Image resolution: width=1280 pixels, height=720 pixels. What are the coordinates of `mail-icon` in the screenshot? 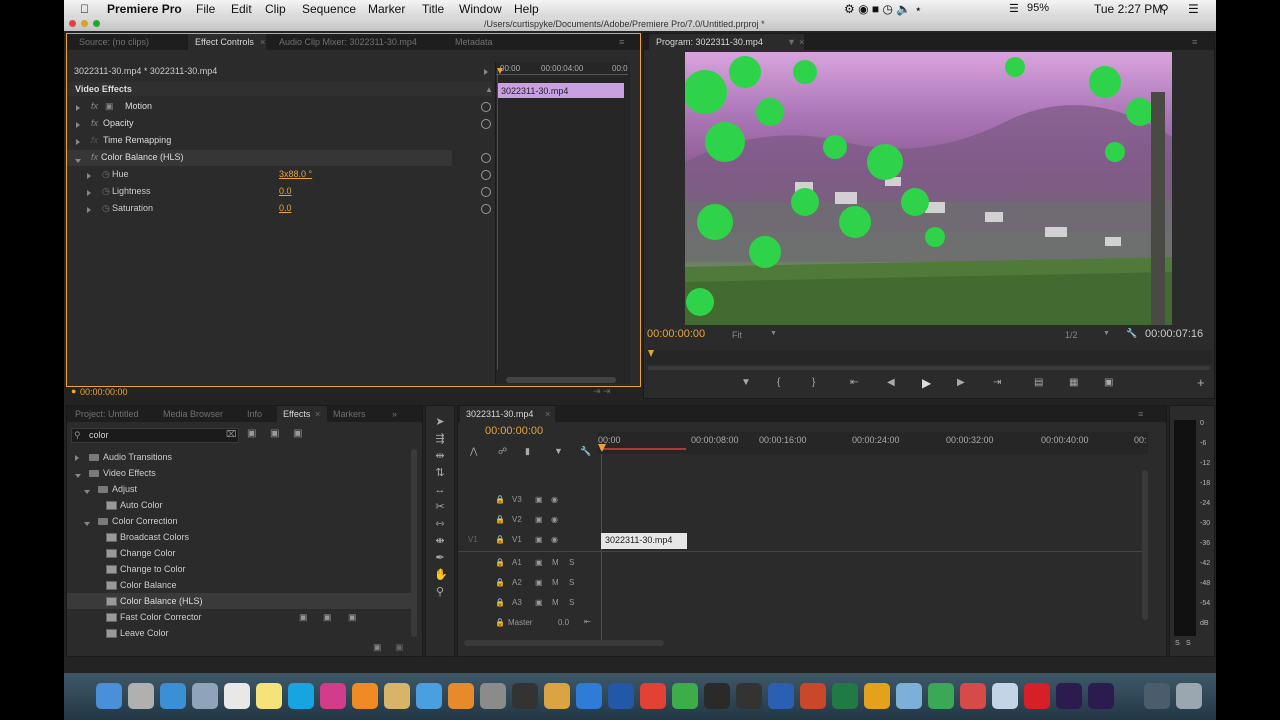 It's located at (205, 696).